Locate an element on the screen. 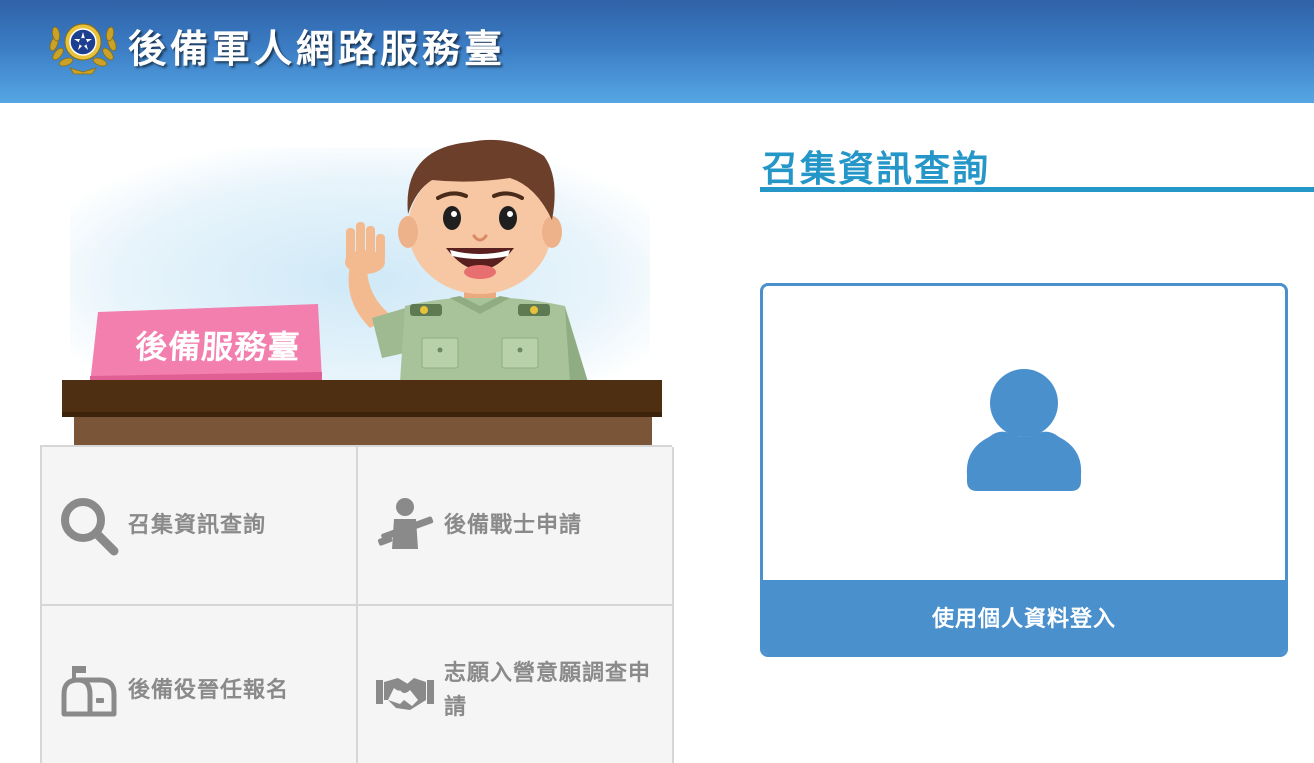  personal-login-button: 使用個人資料登入 is located at coordinates (1024, 617).